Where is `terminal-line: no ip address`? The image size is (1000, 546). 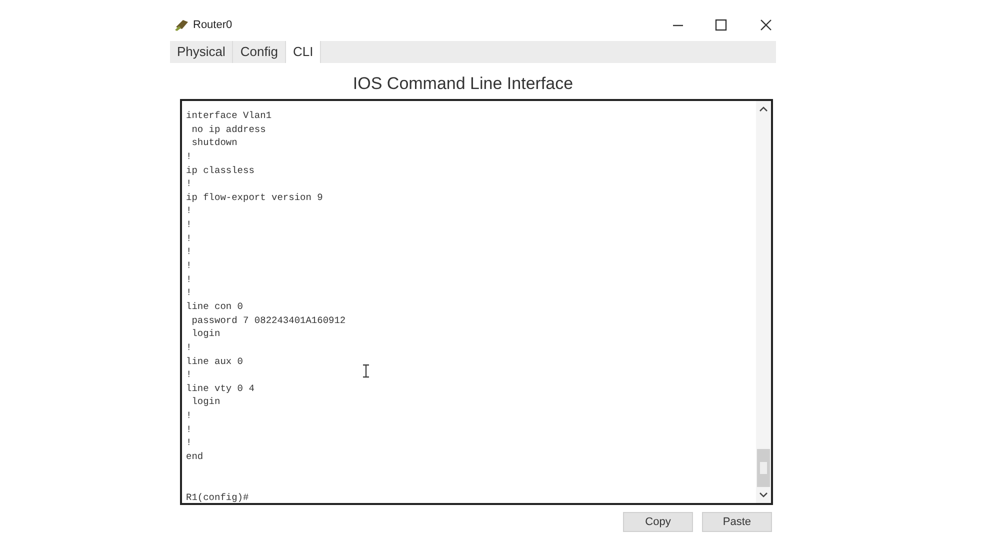 terminal-line: no ip address is located at coordinates (228, 129).